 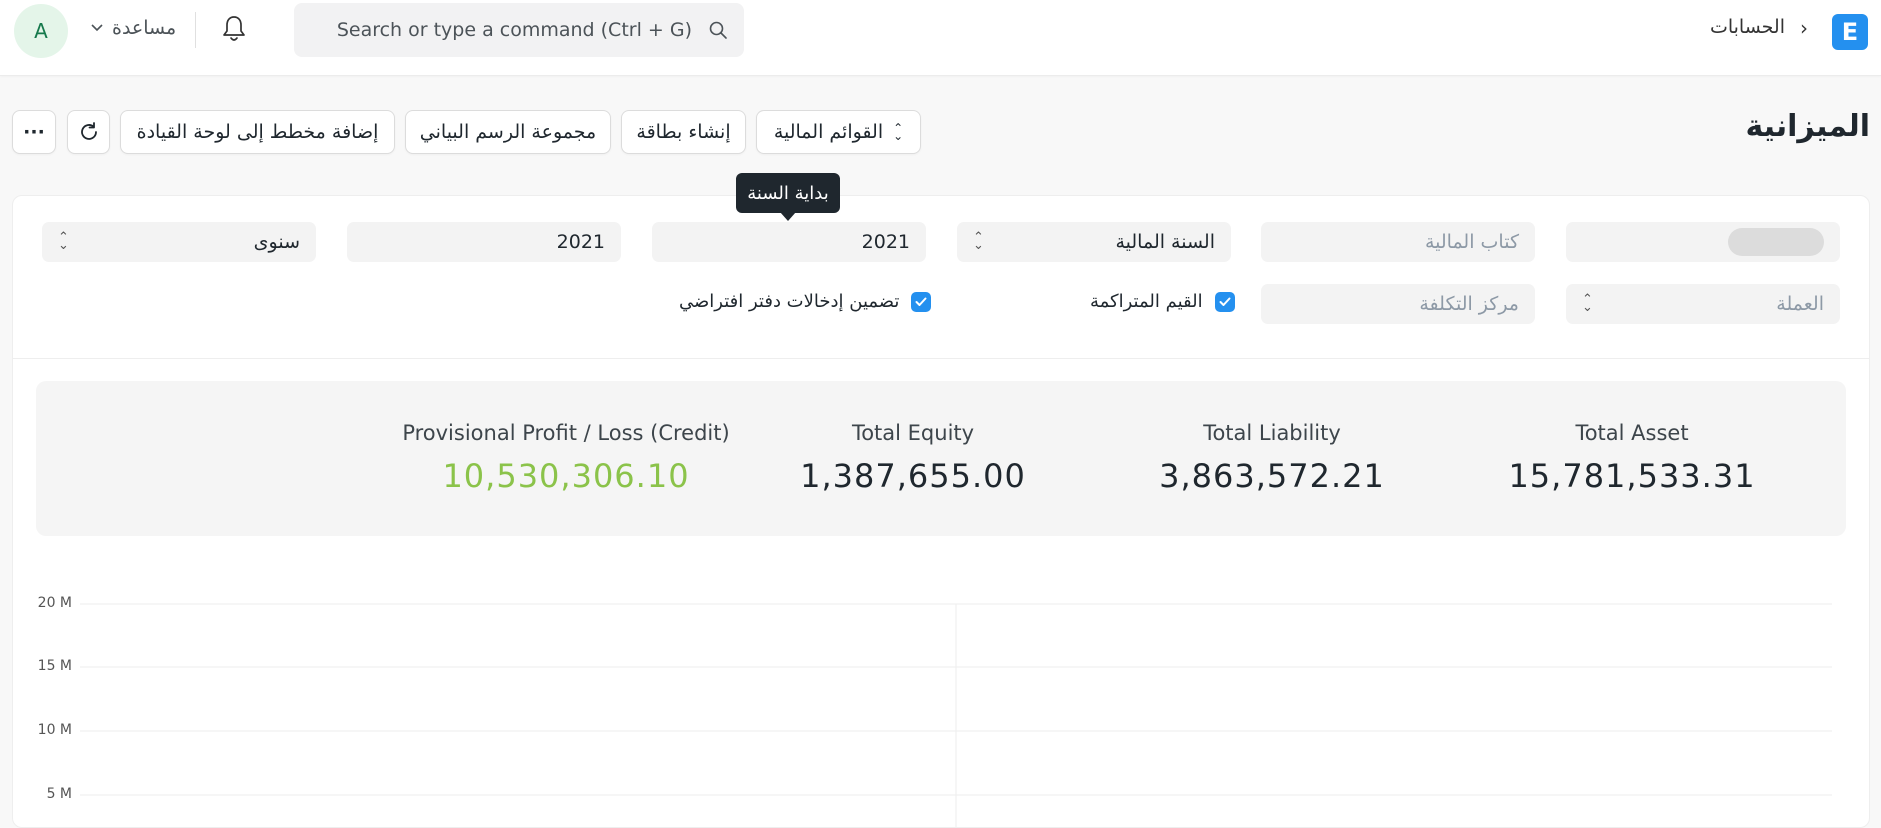 I want to click on filter-based-on-select: ⌃ ⌄ السنة المالية, so click(x=1094, y=242).